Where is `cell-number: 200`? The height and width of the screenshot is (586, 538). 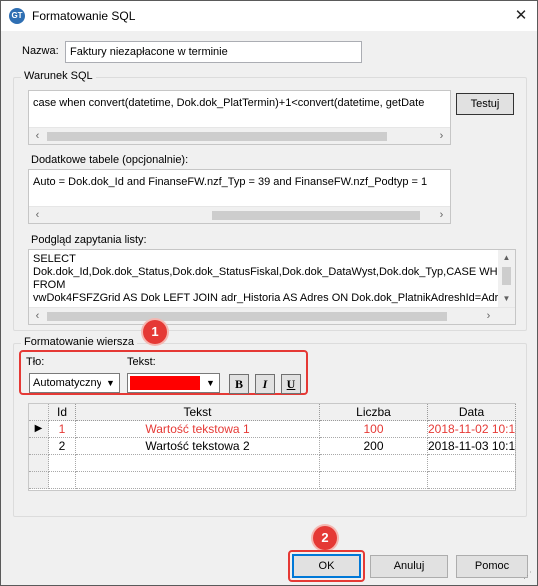 cell-number: 200 is located at coordinates (374, 446).